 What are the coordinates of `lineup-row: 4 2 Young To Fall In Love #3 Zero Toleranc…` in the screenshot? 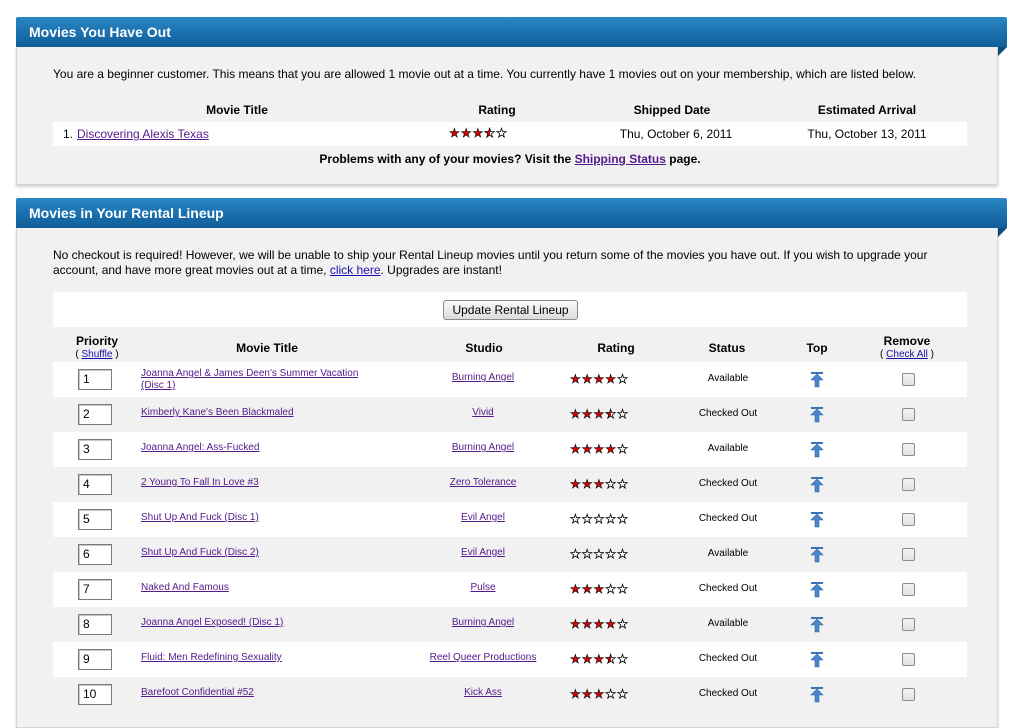 It's located at (510, 484).